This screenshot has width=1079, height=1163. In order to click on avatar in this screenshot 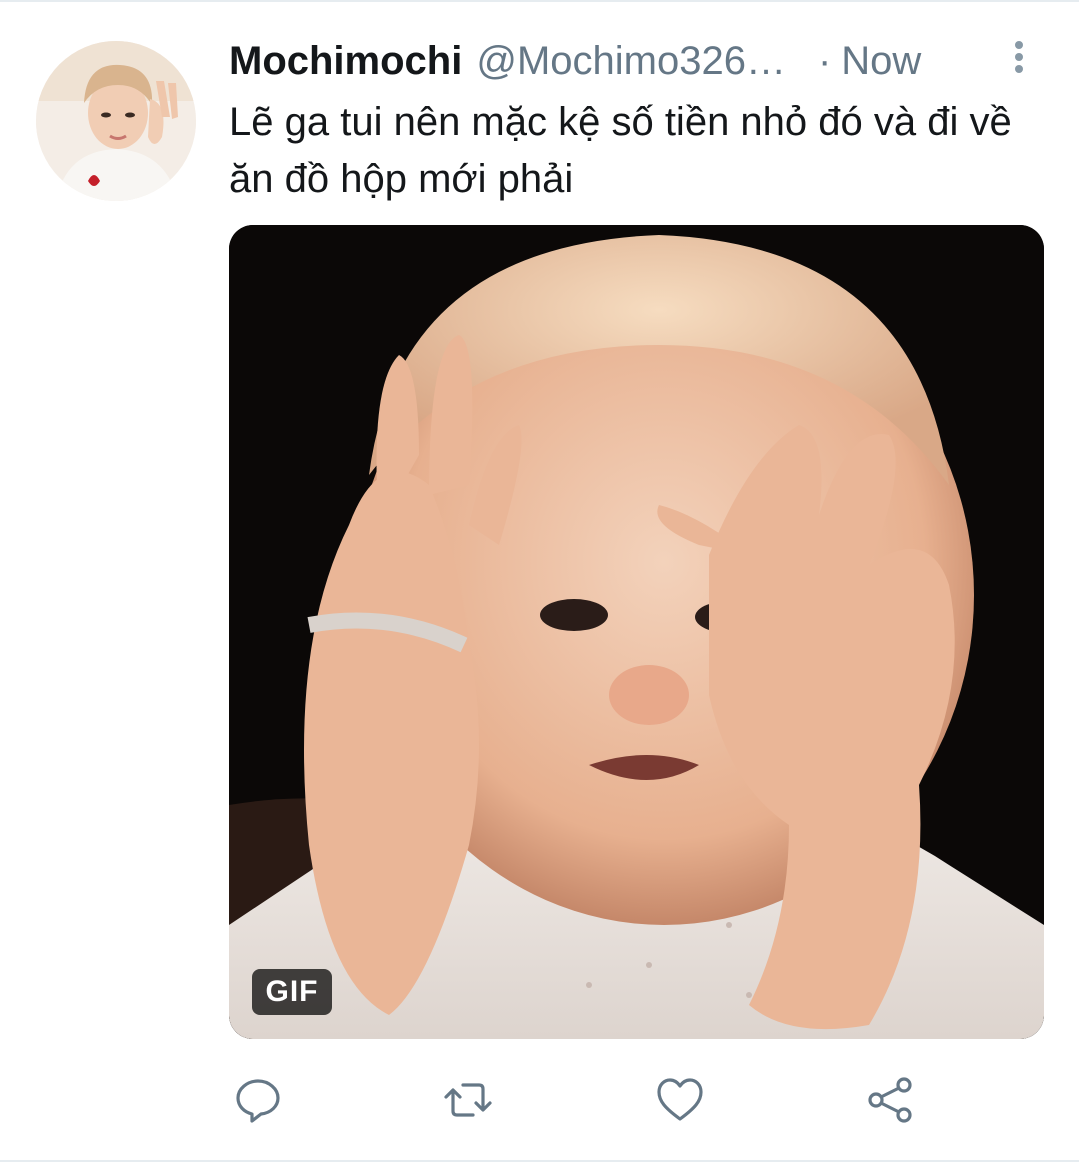, I will do `click(116, 121)`.